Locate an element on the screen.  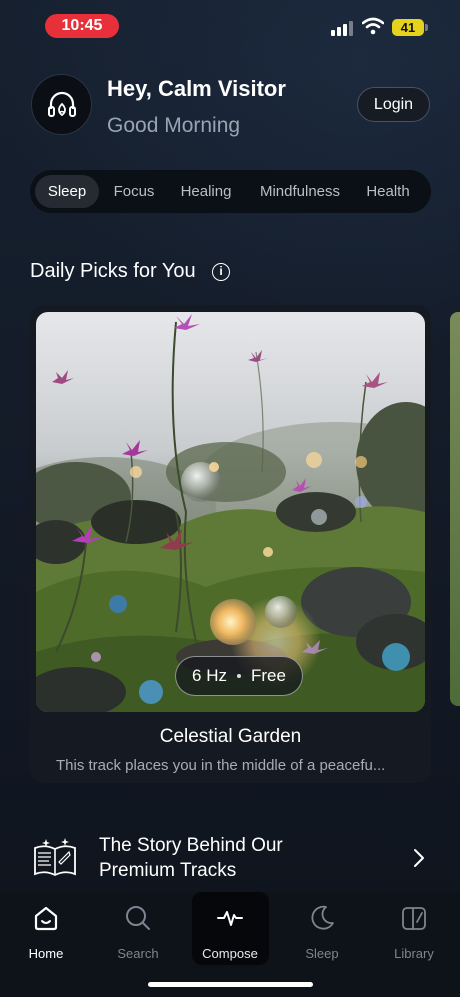
battery-icon: 41 is located at coordinates (408, 27).